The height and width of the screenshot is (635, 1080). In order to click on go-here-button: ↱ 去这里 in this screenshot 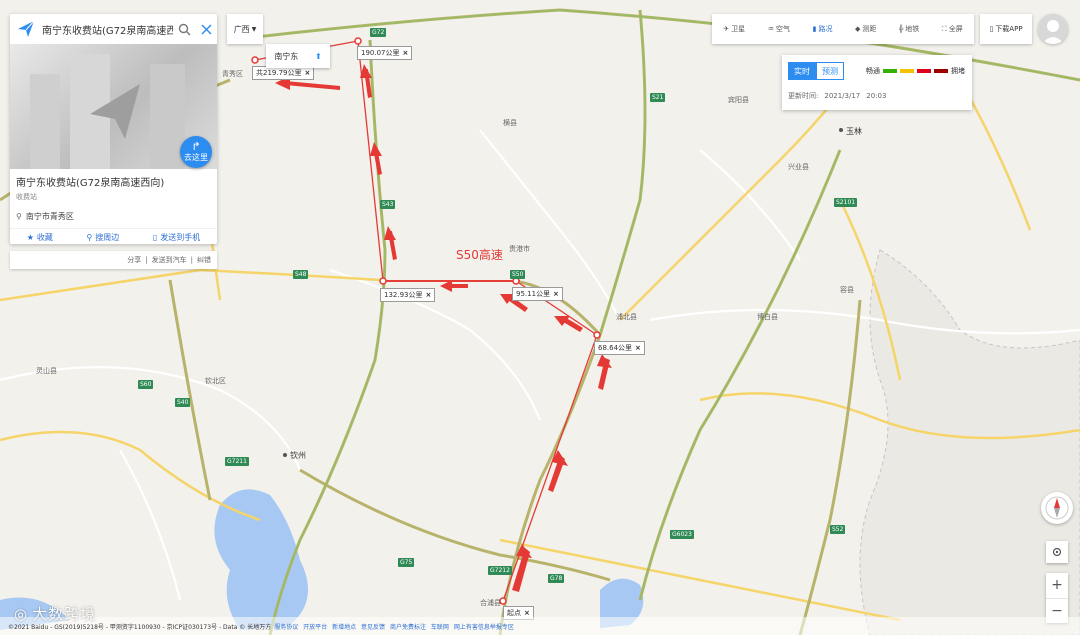, I will do `click(196, 152)`.